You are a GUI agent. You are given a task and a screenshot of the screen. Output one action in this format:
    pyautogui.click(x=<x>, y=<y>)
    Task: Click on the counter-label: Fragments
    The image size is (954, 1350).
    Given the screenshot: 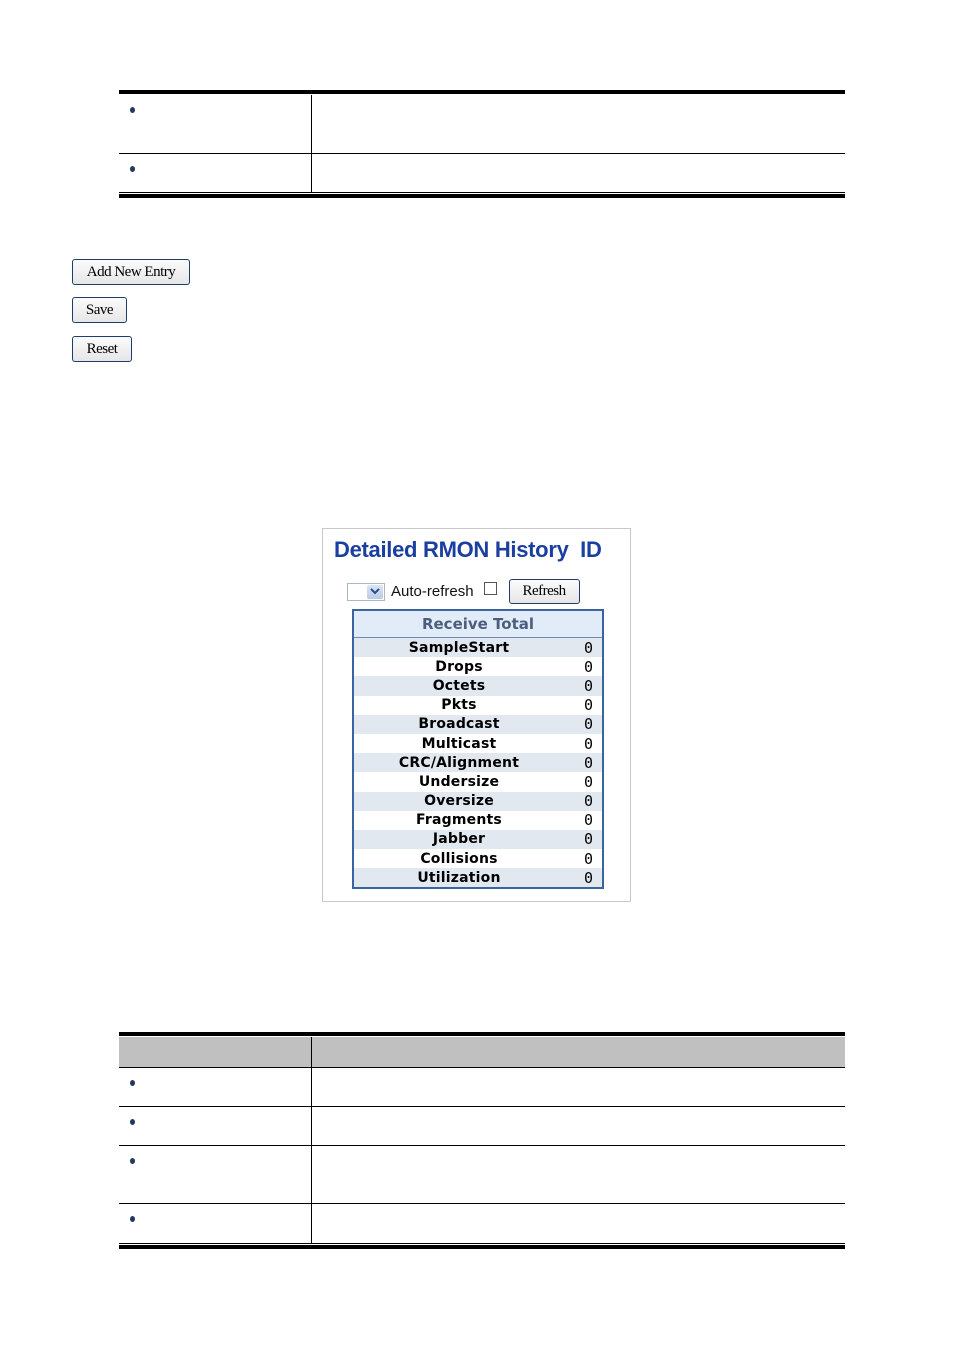 What is the action you would take?
    pyautogui.click(x=459, y=820)
    